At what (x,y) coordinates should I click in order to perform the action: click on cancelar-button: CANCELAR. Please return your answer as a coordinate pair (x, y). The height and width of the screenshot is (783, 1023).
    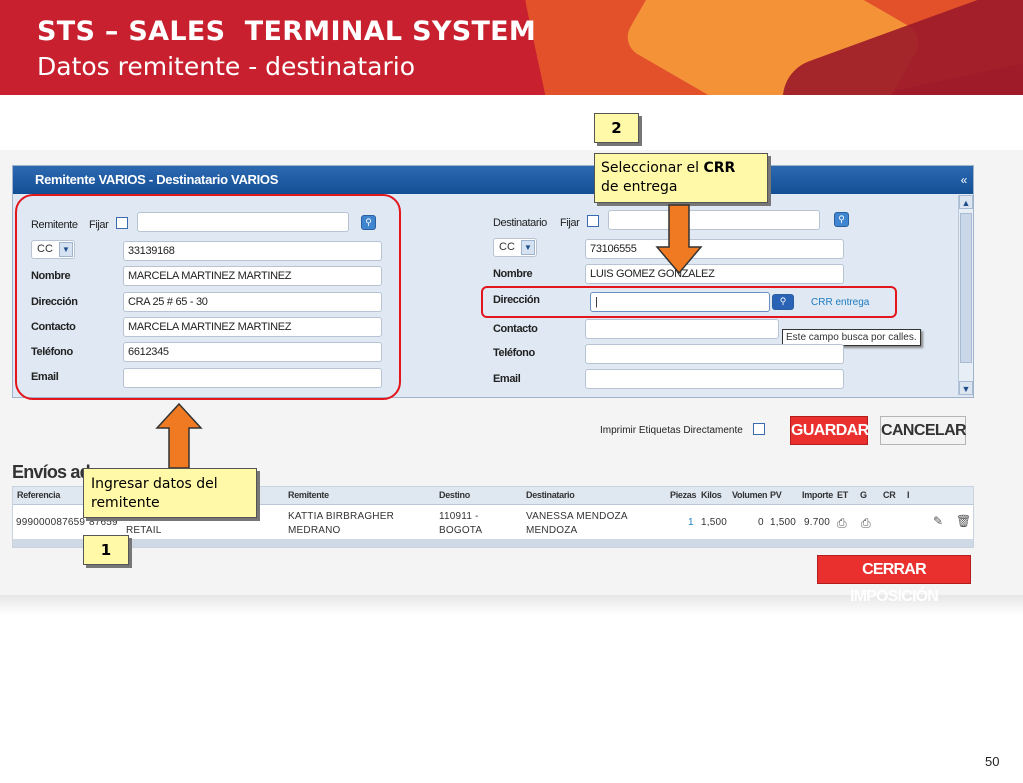
    Looking at the image, I should click on (923, 430).